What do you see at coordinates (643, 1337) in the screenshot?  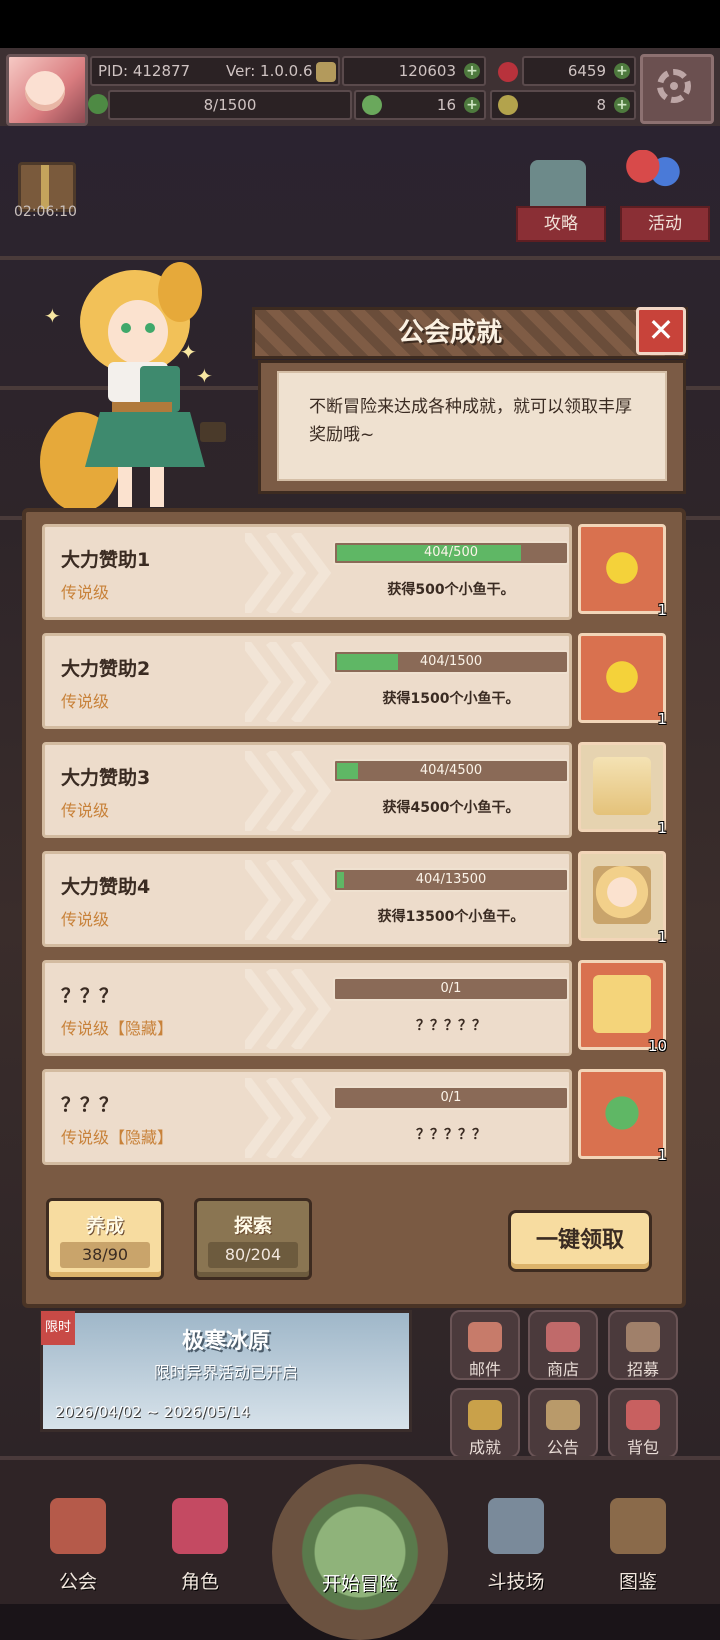 I see `recruit-icon` at bounding box center [643, 1337].